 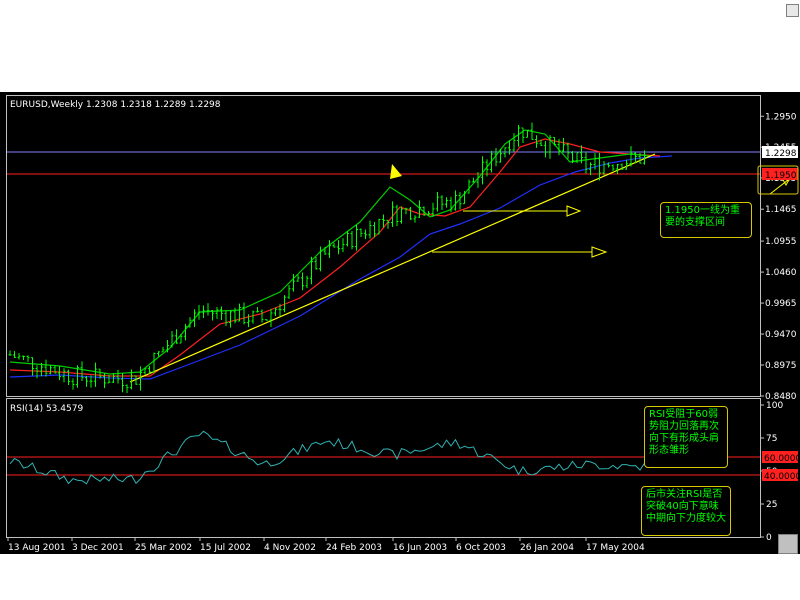 I want to click on time-axis-label: 16 Jun 2003, so click(x=420, y=548).